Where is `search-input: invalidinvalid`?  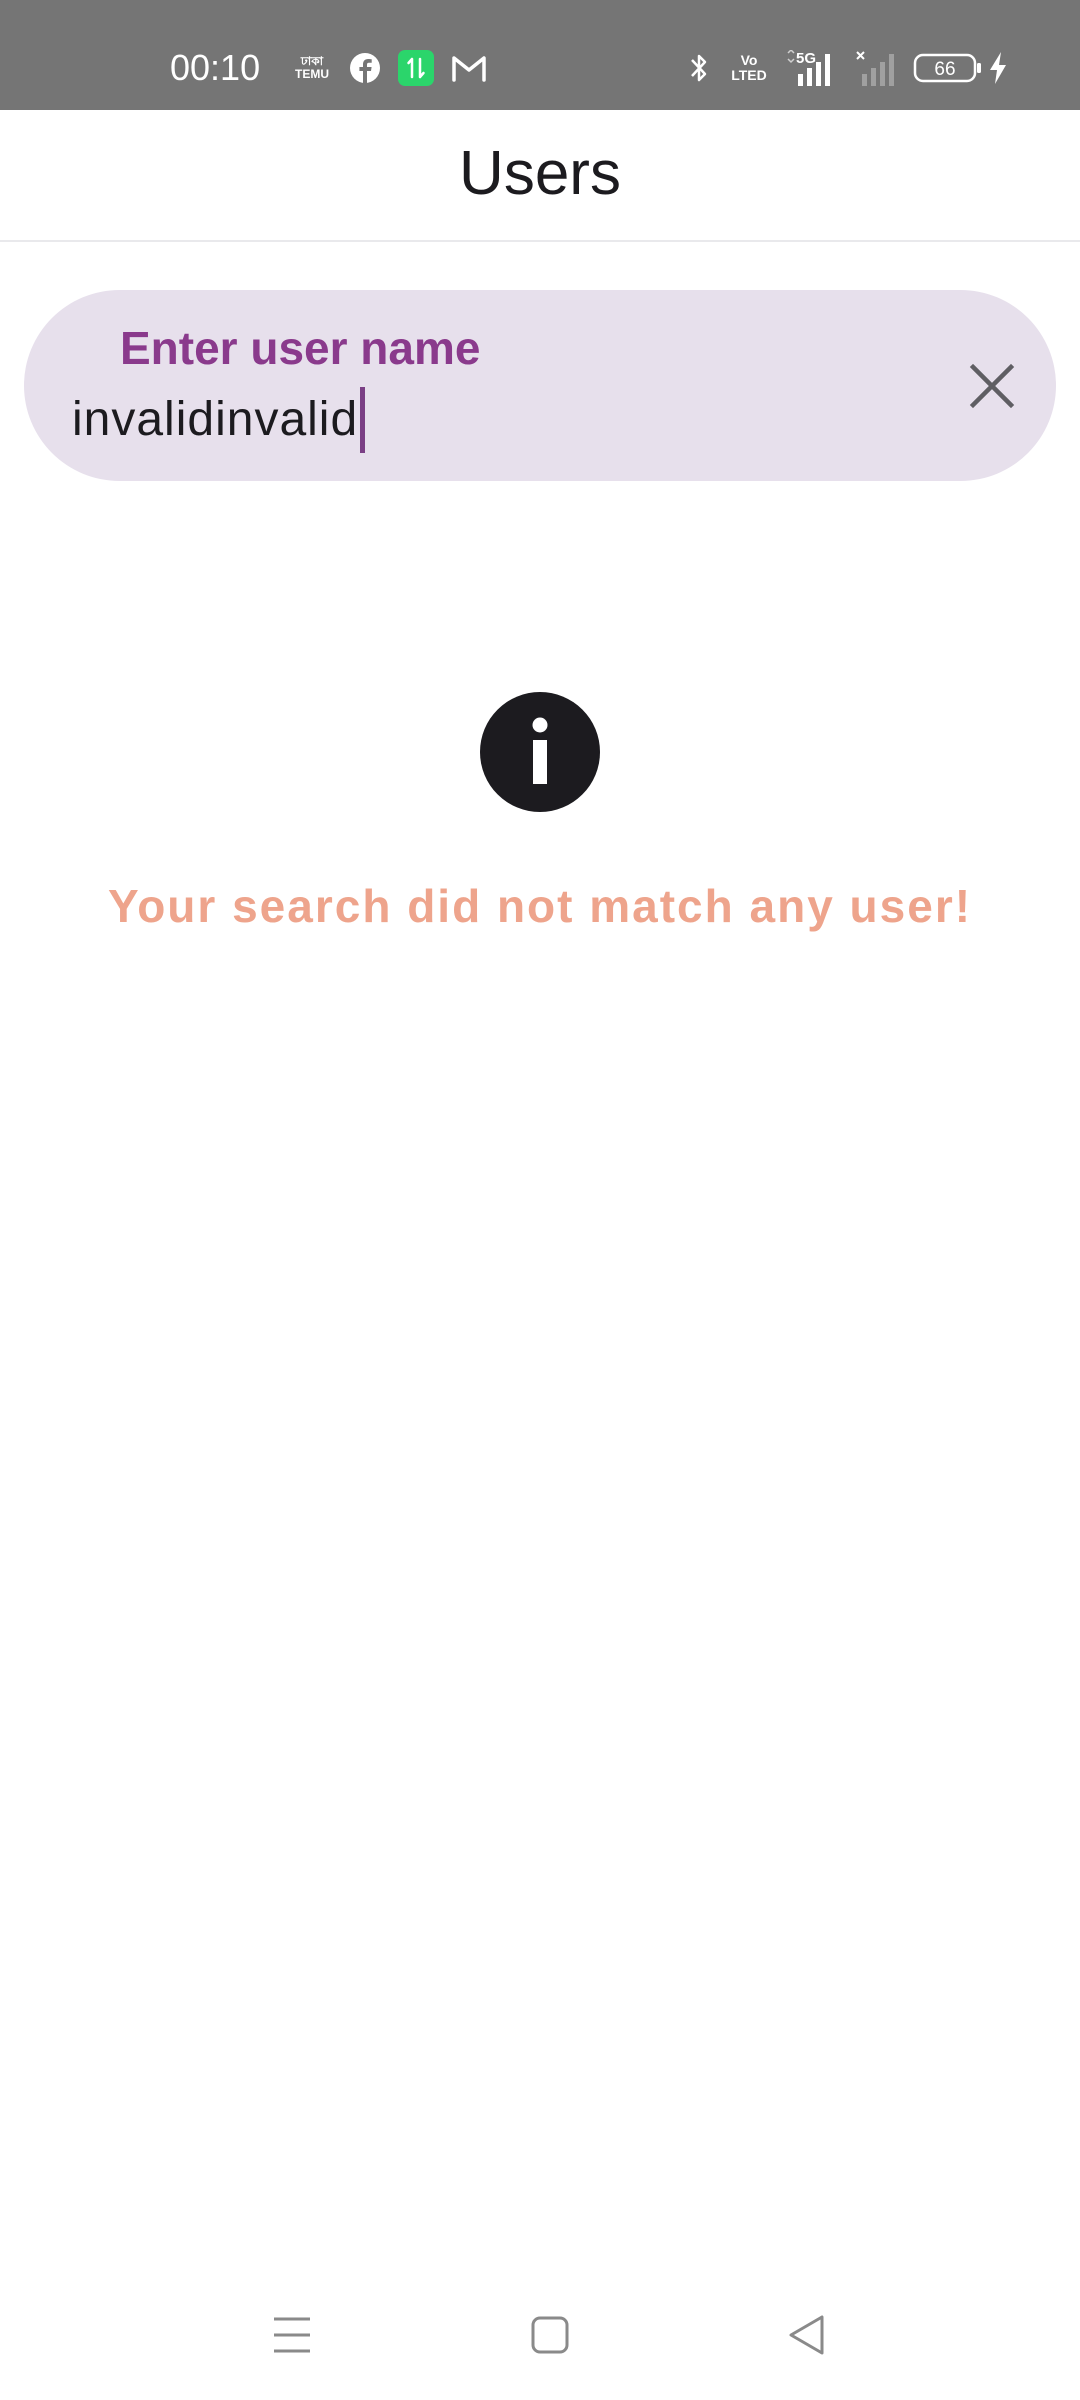 search-input: invalidinvalid is located at coordinates (219, 420).